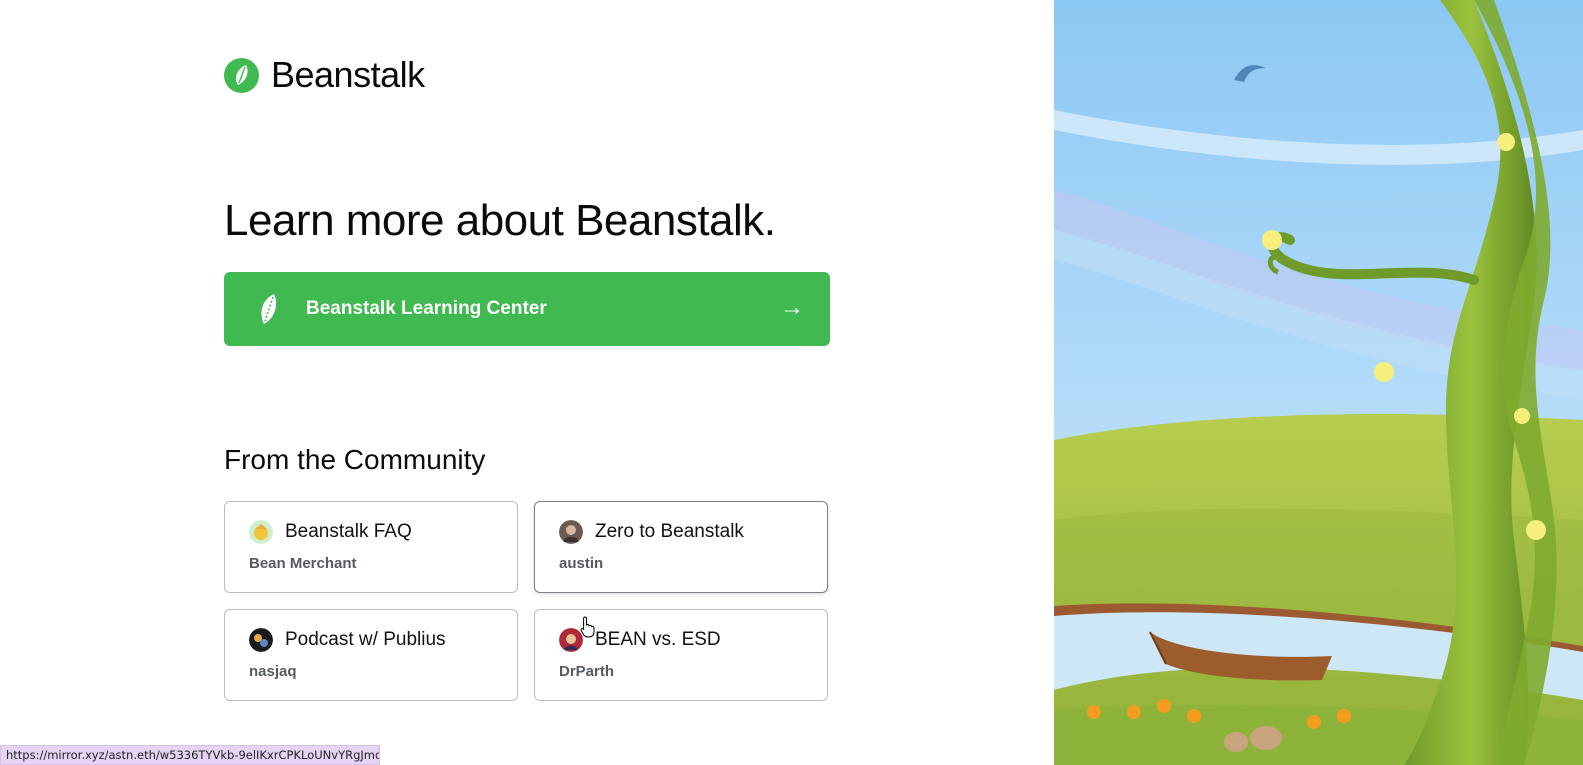  I want to click on hand-cursor-icon, so click(587, 627).